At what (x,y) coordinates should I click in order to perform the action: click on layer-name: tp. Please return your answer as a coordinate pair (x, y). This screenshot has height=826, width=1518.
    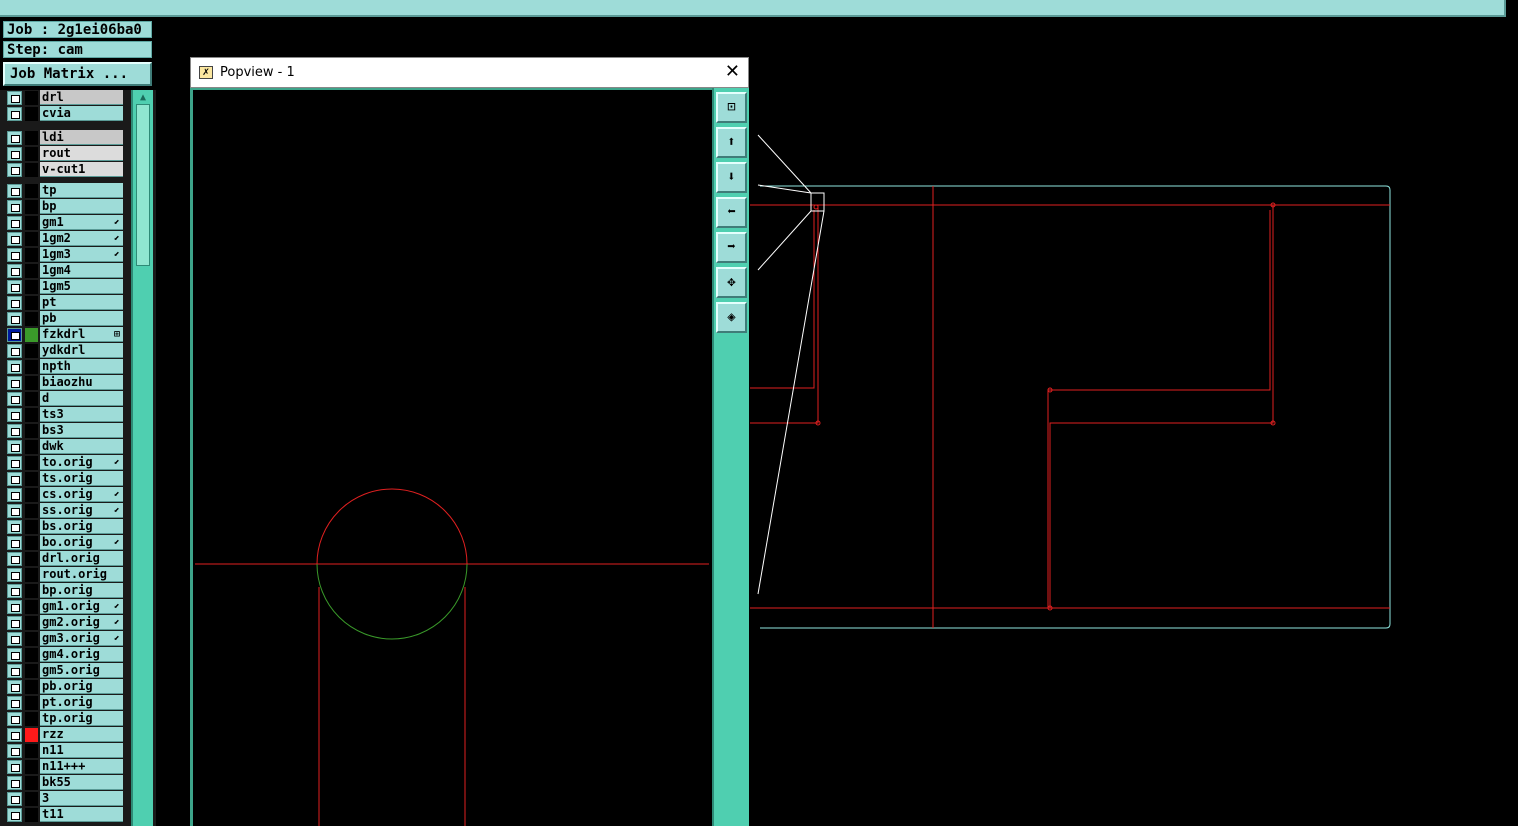
    Looking at the image, I should click on (81, 190).